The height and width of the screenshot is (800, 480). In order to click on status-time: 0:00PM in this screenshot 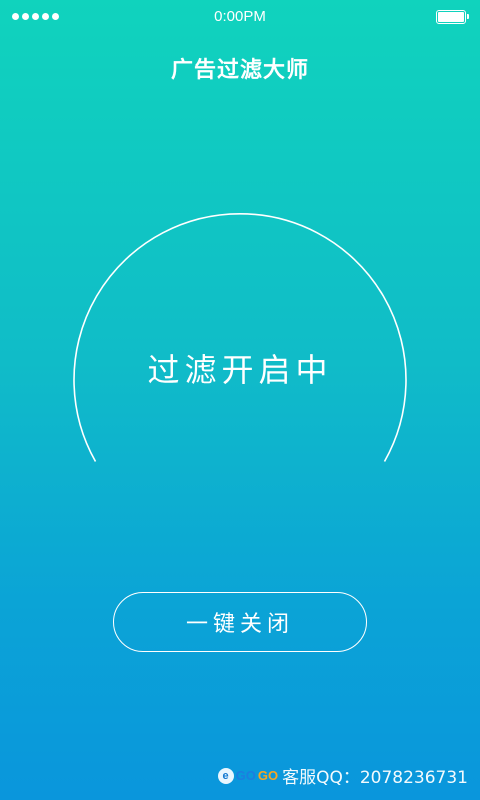, I will do `click(240, 16)`.